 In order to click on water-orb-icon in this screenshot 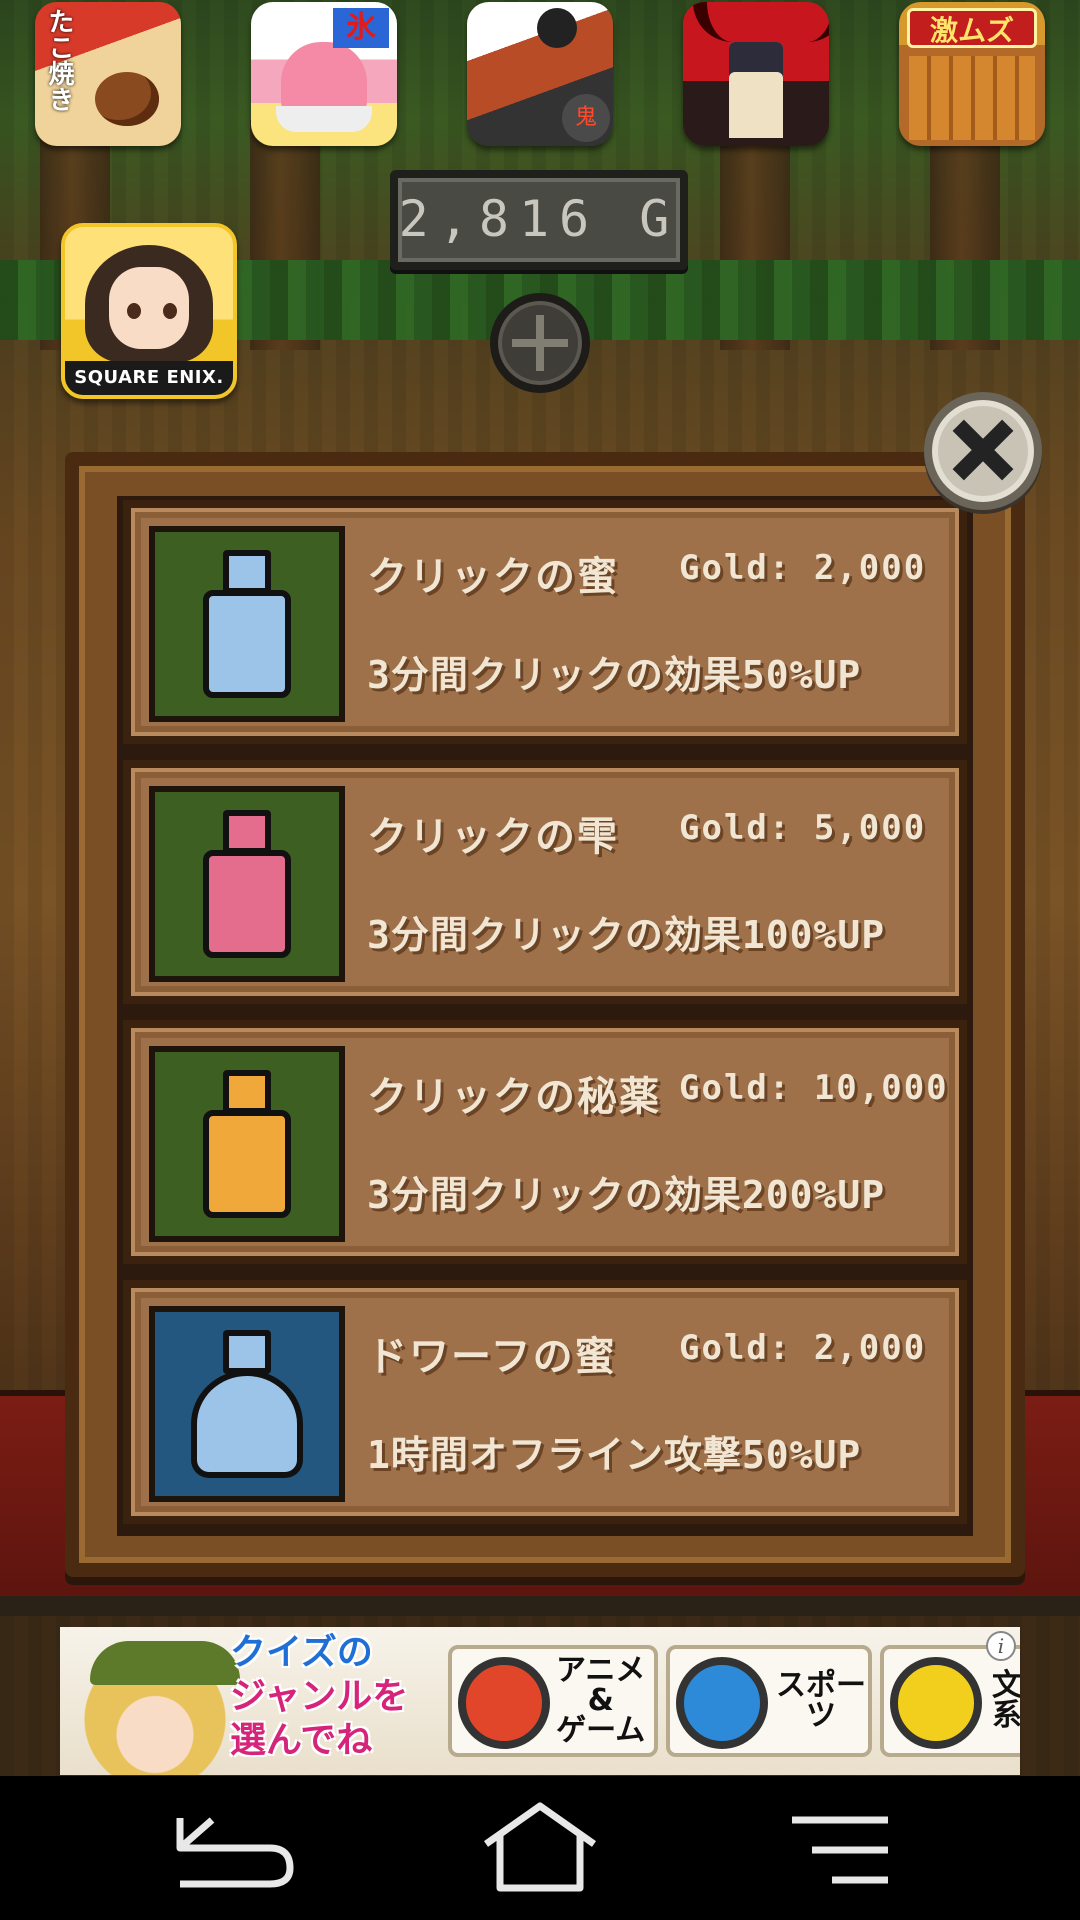, I will do `click(722, 1703)`.